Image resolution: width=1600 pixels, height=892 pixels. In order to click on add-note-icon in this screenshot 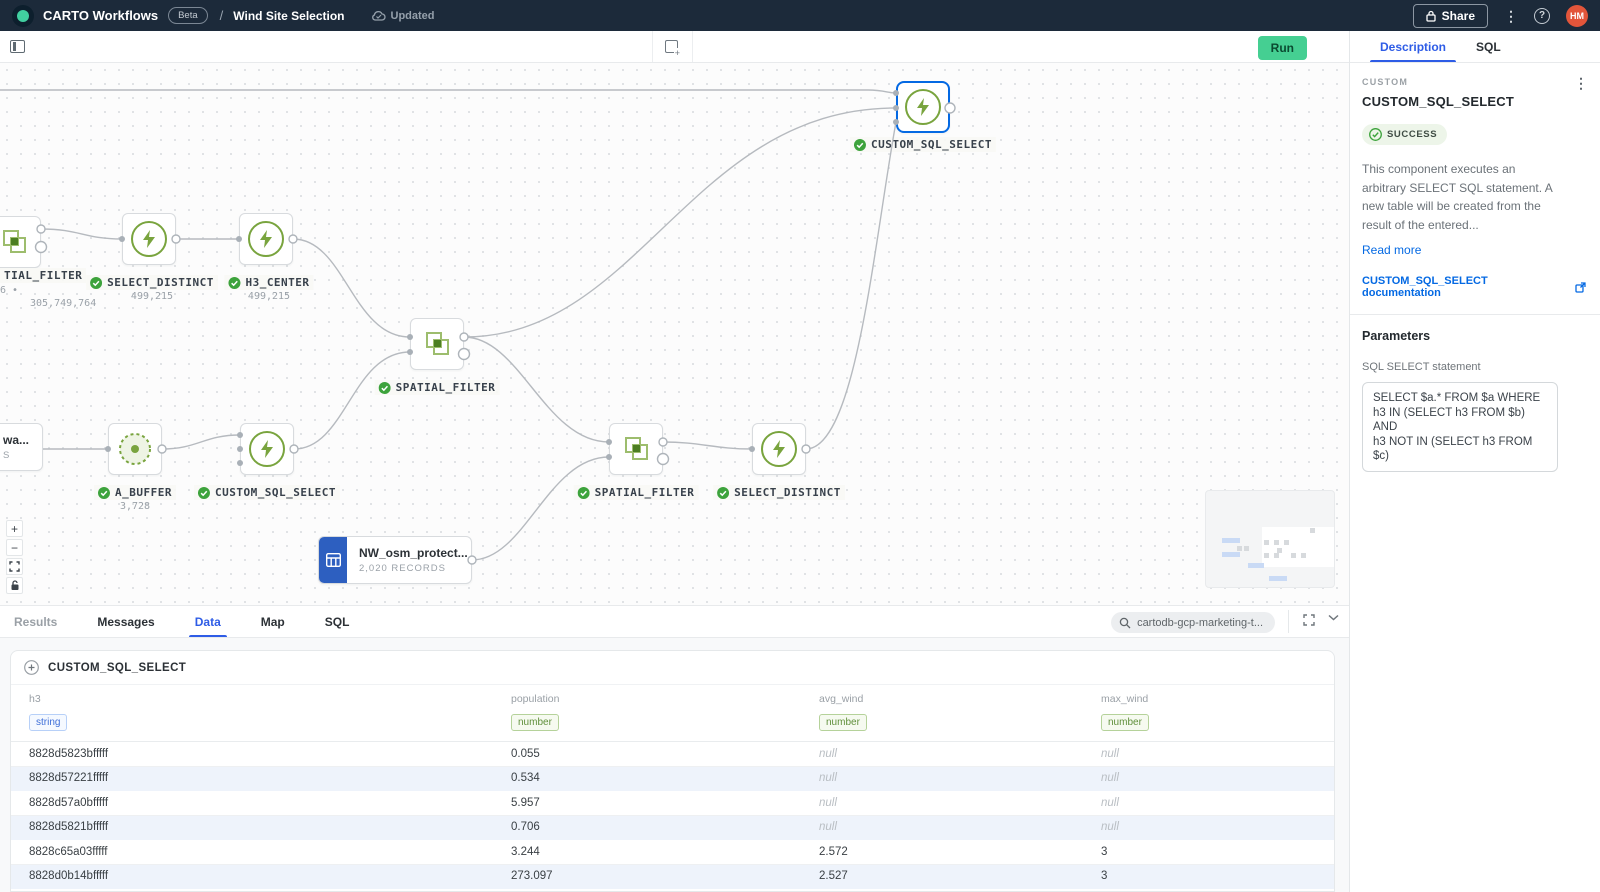, I will do `click(673, 49)`.